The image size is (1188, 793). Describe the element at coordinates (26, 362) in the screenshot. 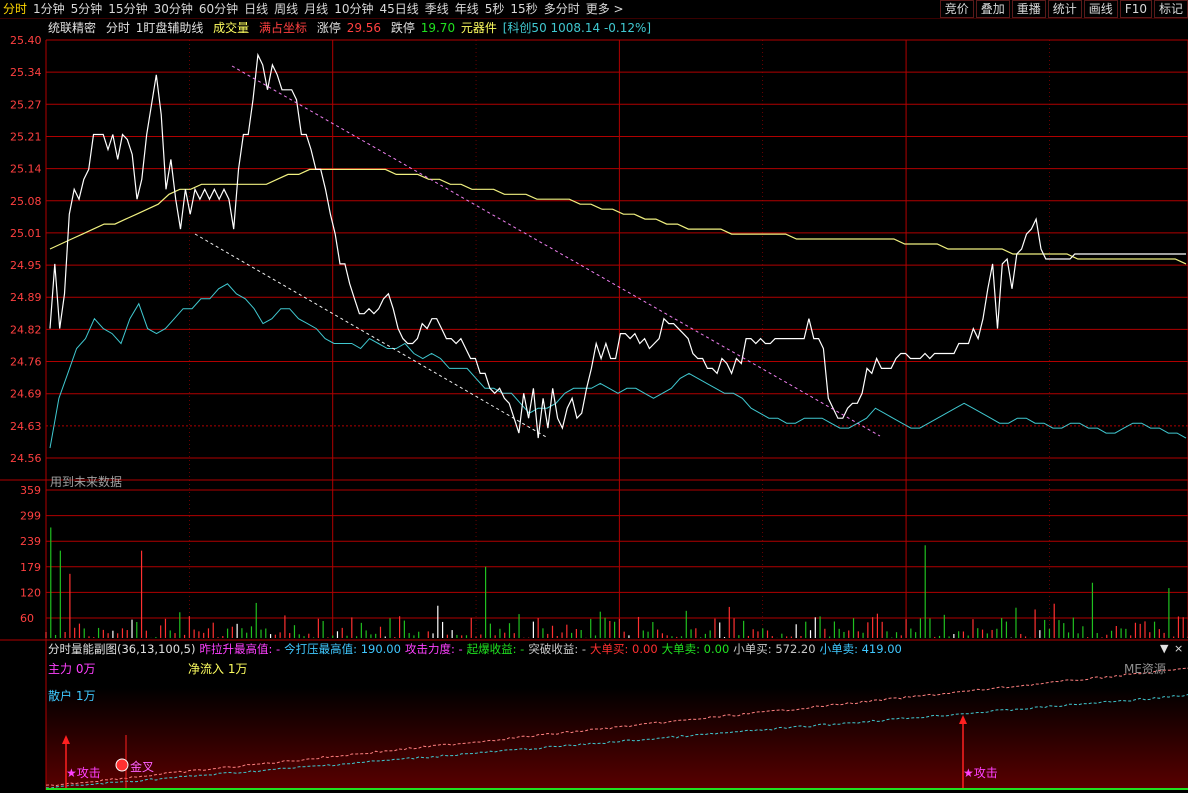

I see `price-tick-label: 24.76` at that location.